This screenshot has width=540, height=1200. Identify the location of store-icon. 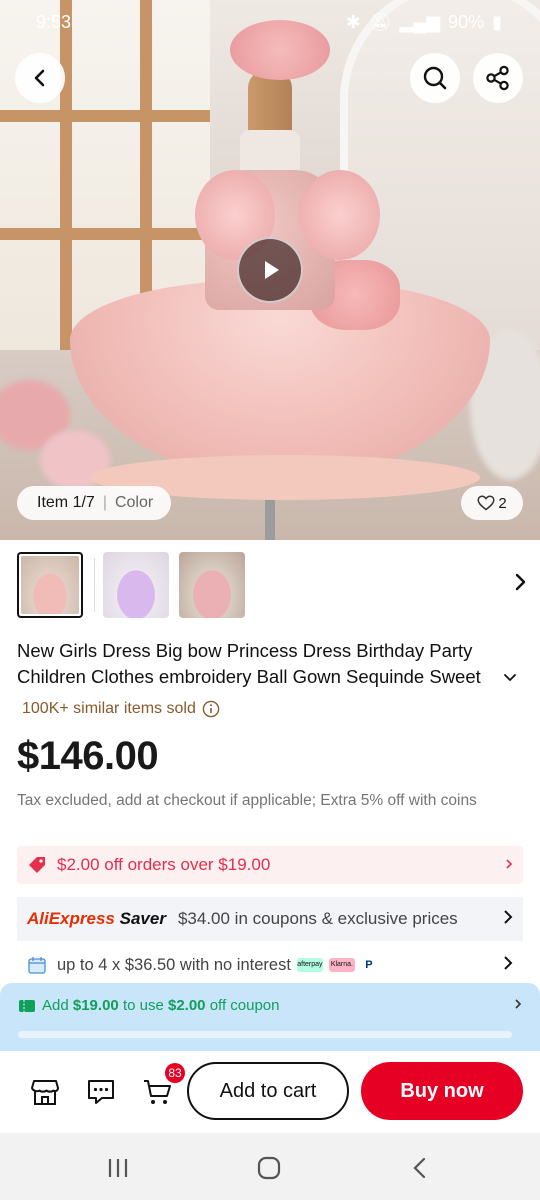
(45, 1092).